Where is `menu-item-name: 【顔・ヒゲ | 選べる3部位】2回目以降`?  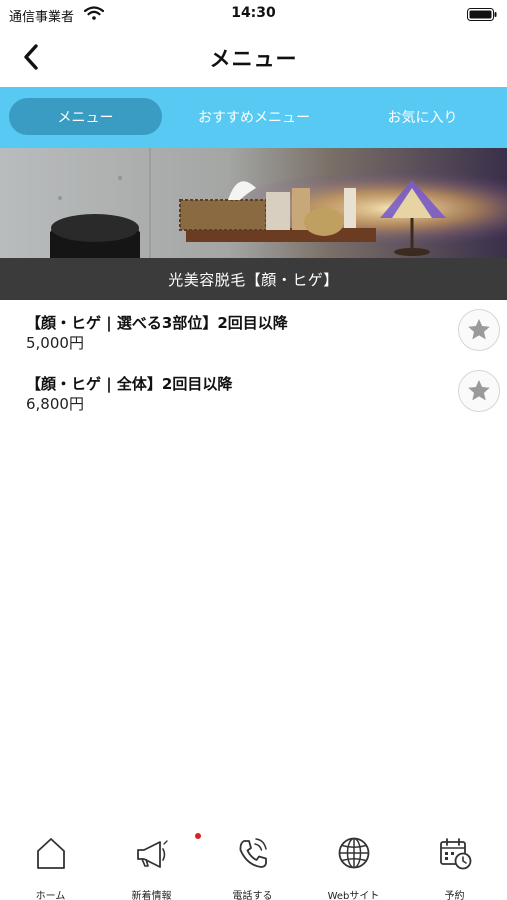
menu-item-name: 【顔・ヒゲ | 選べる3部位】2回目以降 is located at coordinates (157, 323).